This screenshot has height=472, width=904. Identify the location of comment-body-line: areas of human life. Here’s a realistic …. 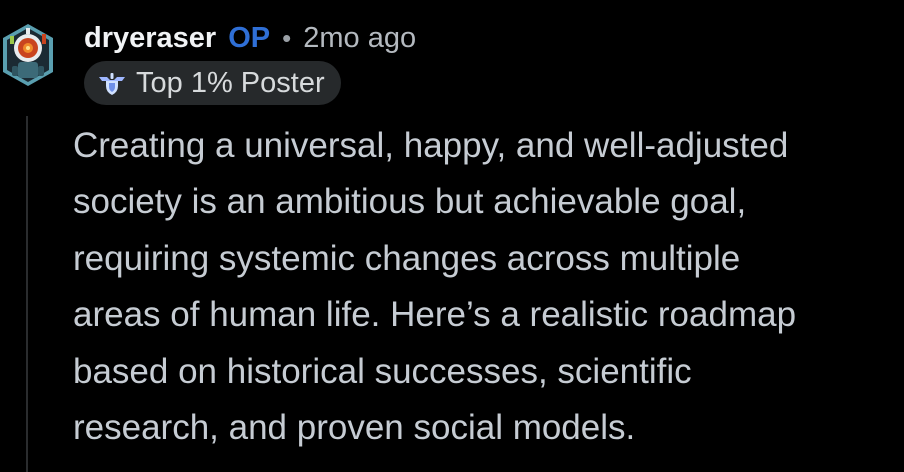
(435, 315).